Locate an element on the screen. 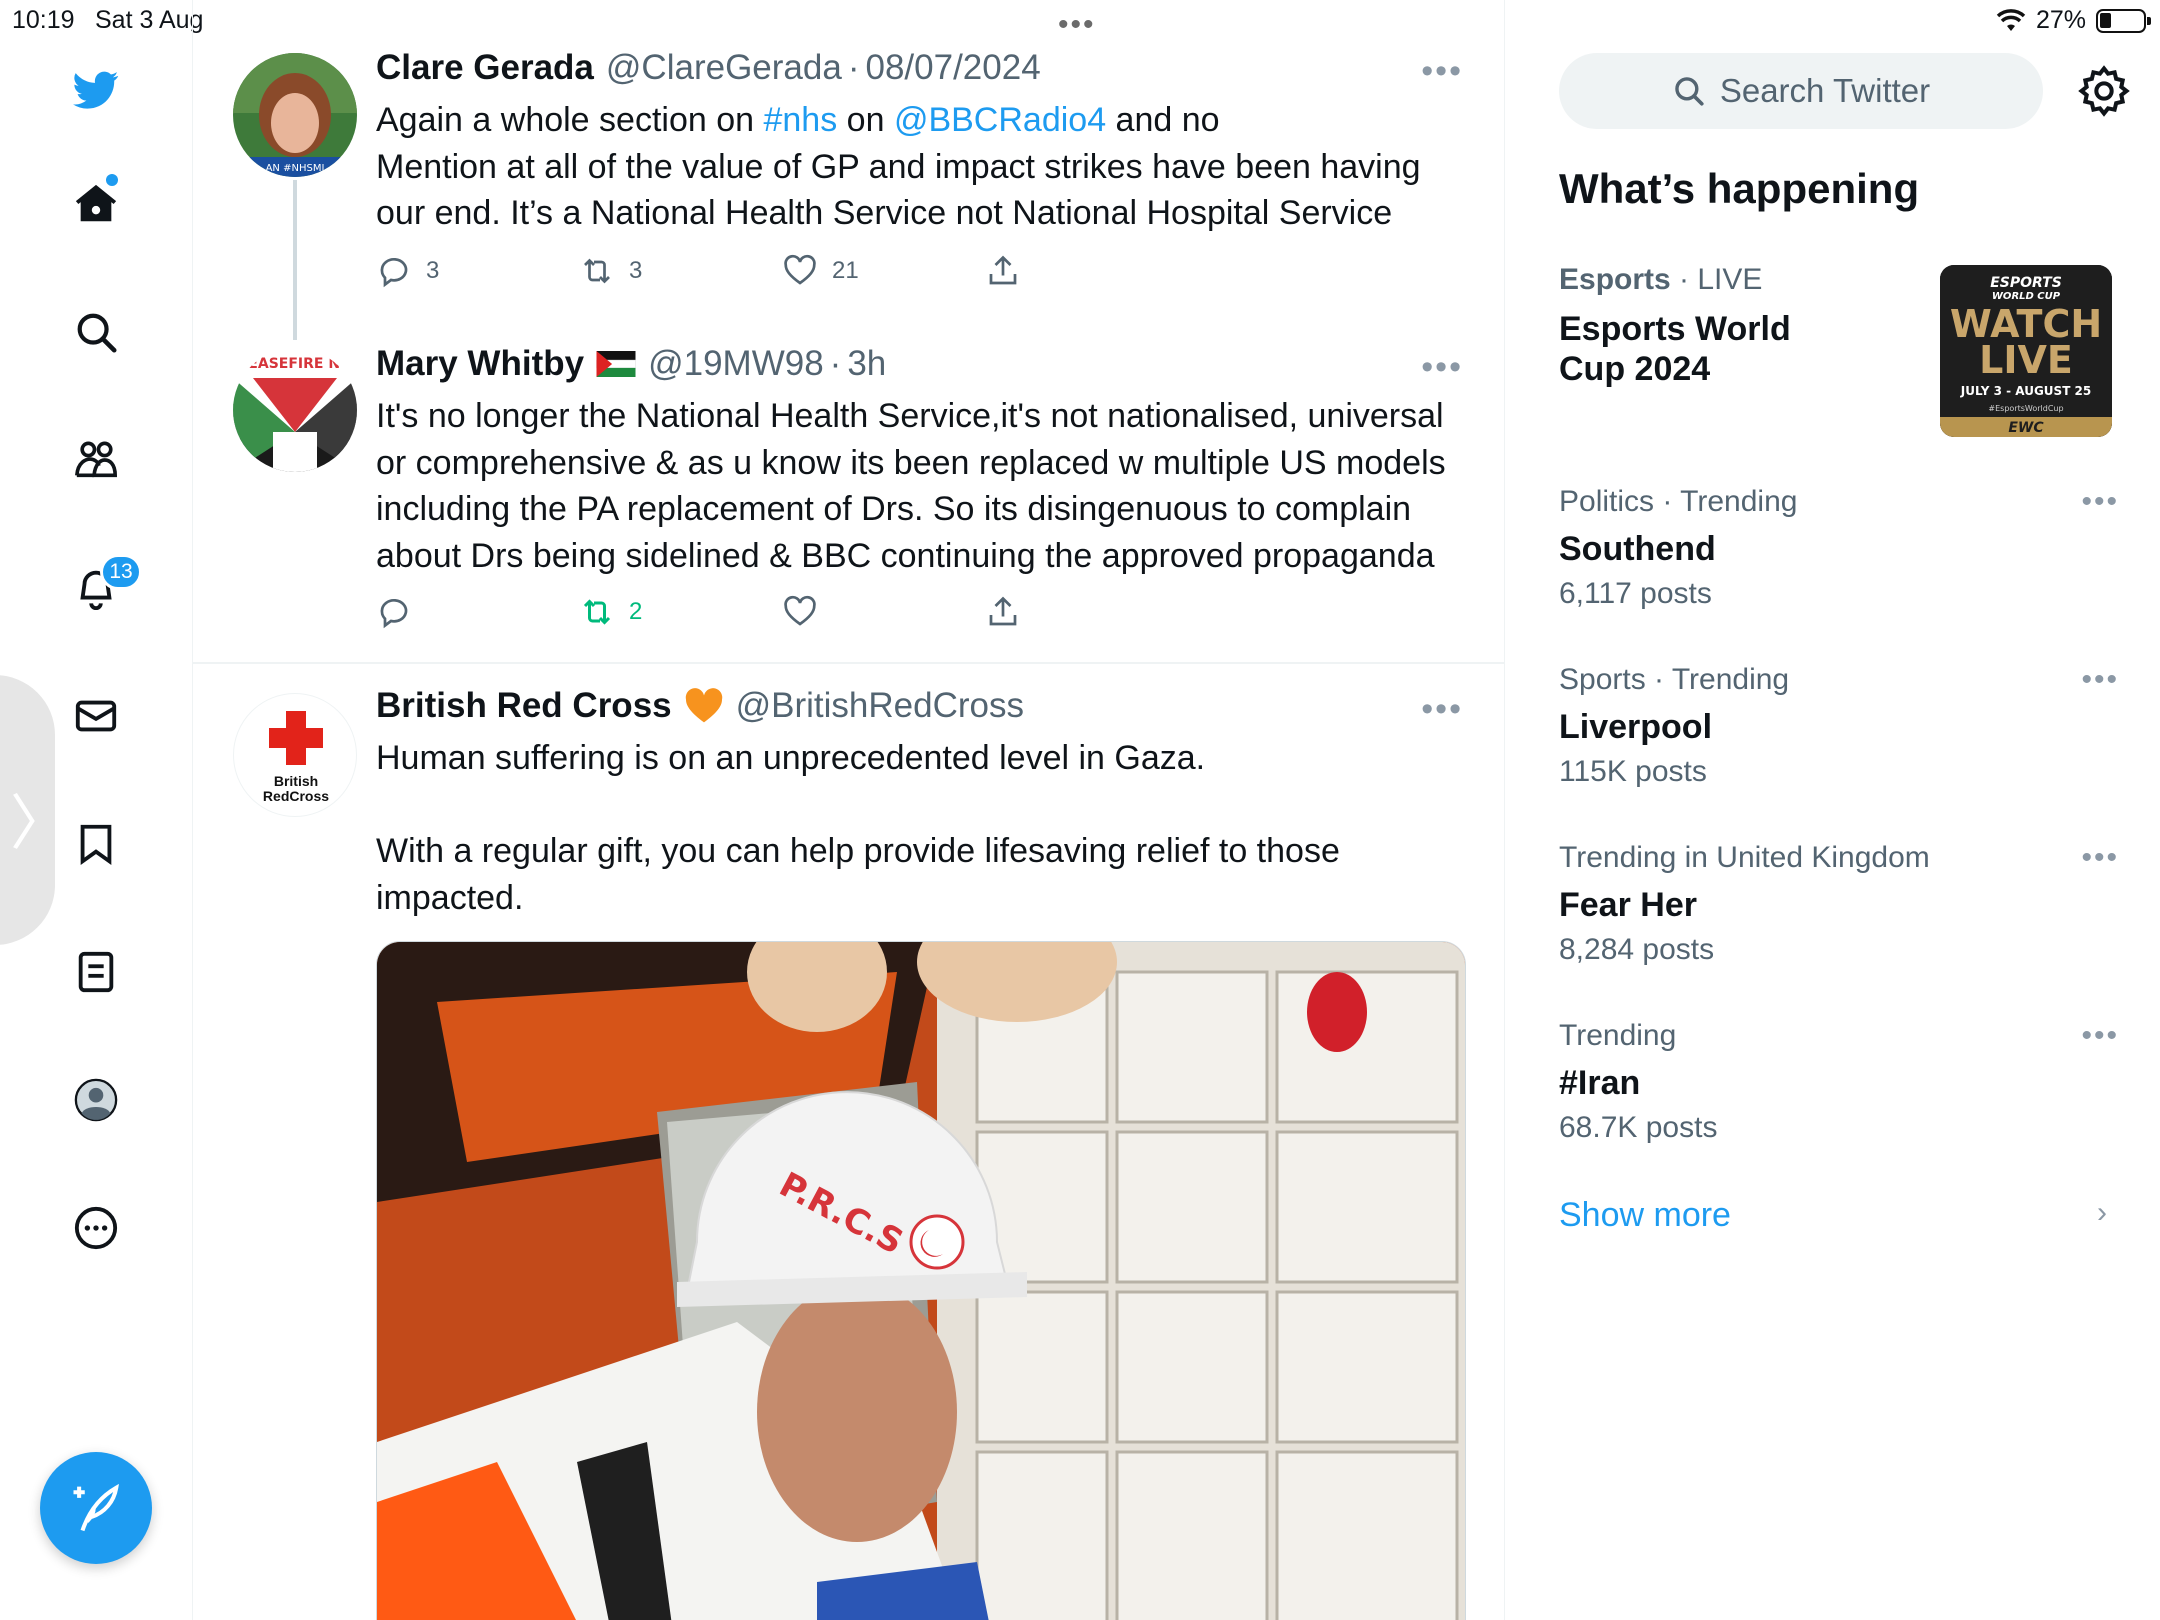 Image resolution: width=2160 pixels, height=1620 pixels. reply-button is located at coordinates (394, 612).